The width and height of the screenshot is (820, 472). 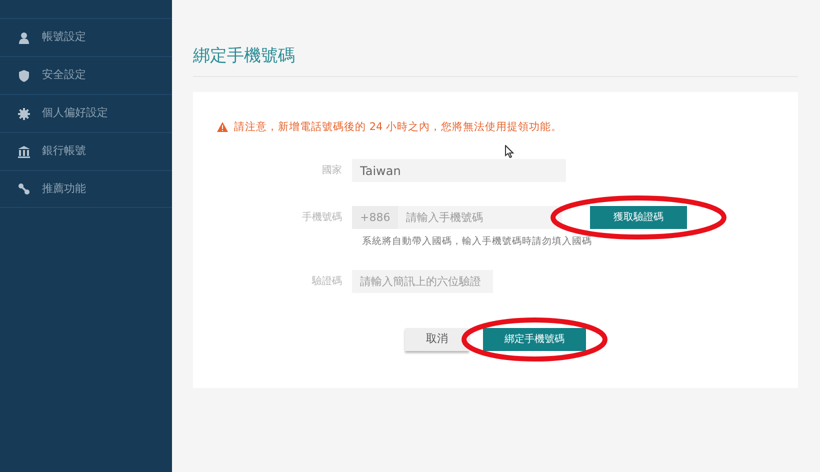 I want to click on shield-icon, so click(x=24, y=76).